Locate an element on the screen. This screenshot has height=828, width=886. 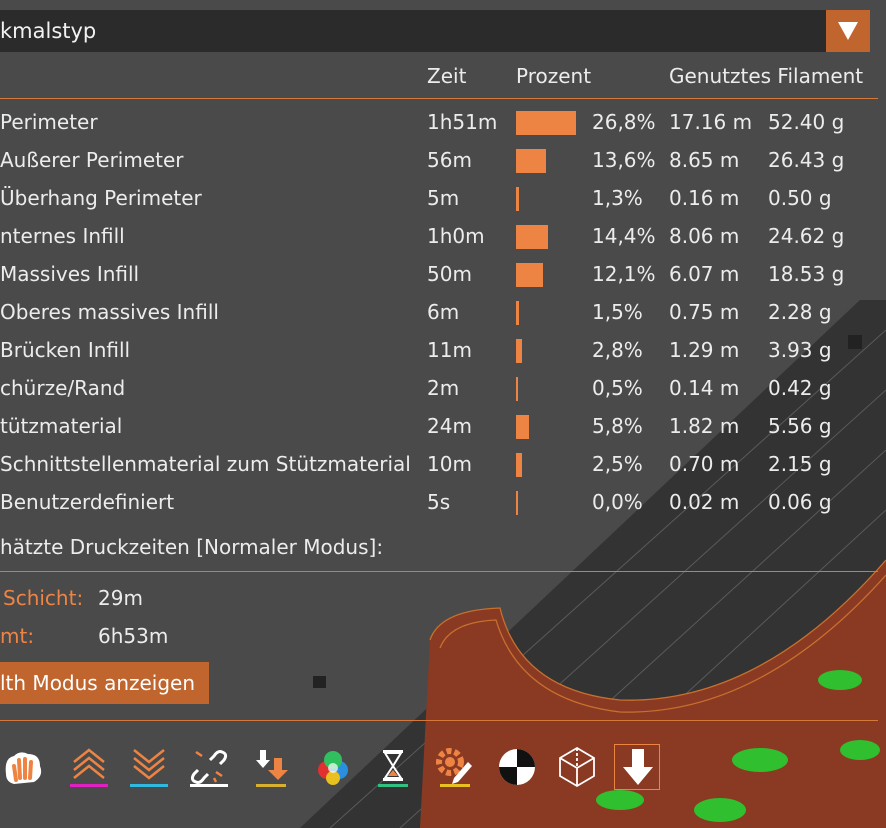
feature-length: 17.16 m is located at coordinates (711, 122).